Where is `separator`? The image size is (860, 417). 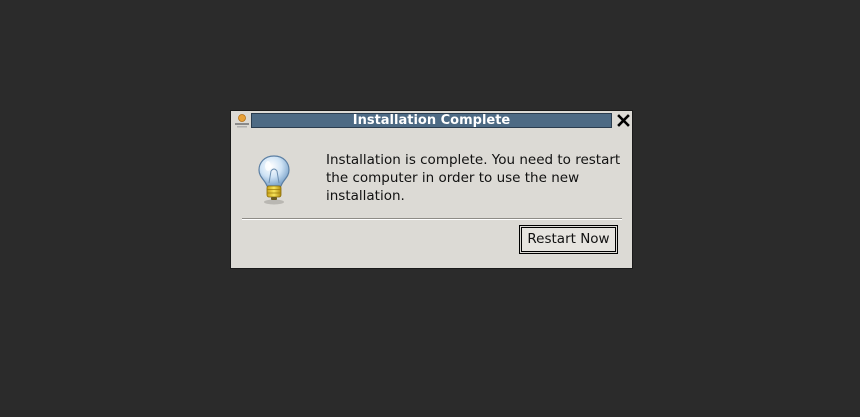 separator is located at coordinates (432, 219).